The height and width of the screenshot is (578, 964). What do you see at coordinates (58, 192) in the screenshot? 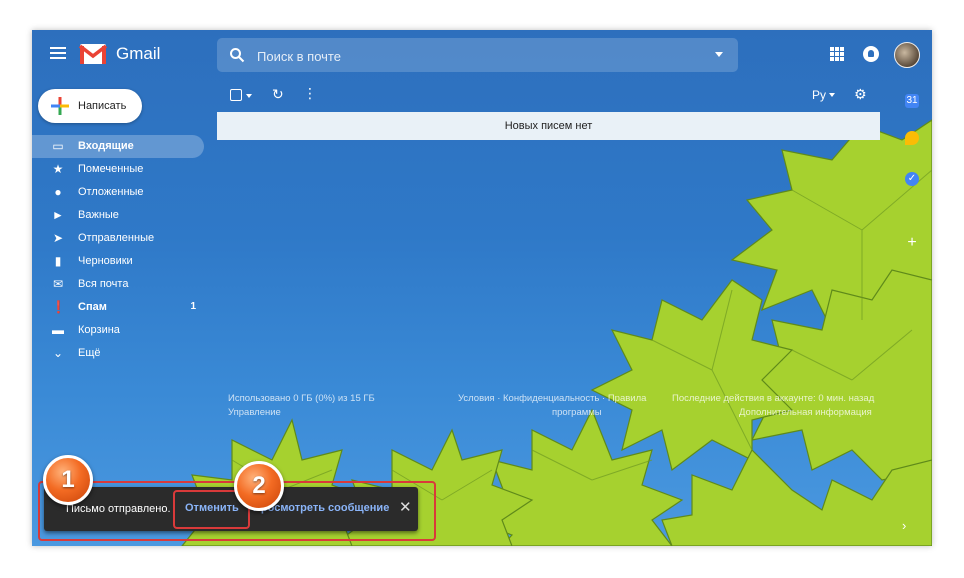
I see `clock-icon: ●` at bounding box center [58, 192].